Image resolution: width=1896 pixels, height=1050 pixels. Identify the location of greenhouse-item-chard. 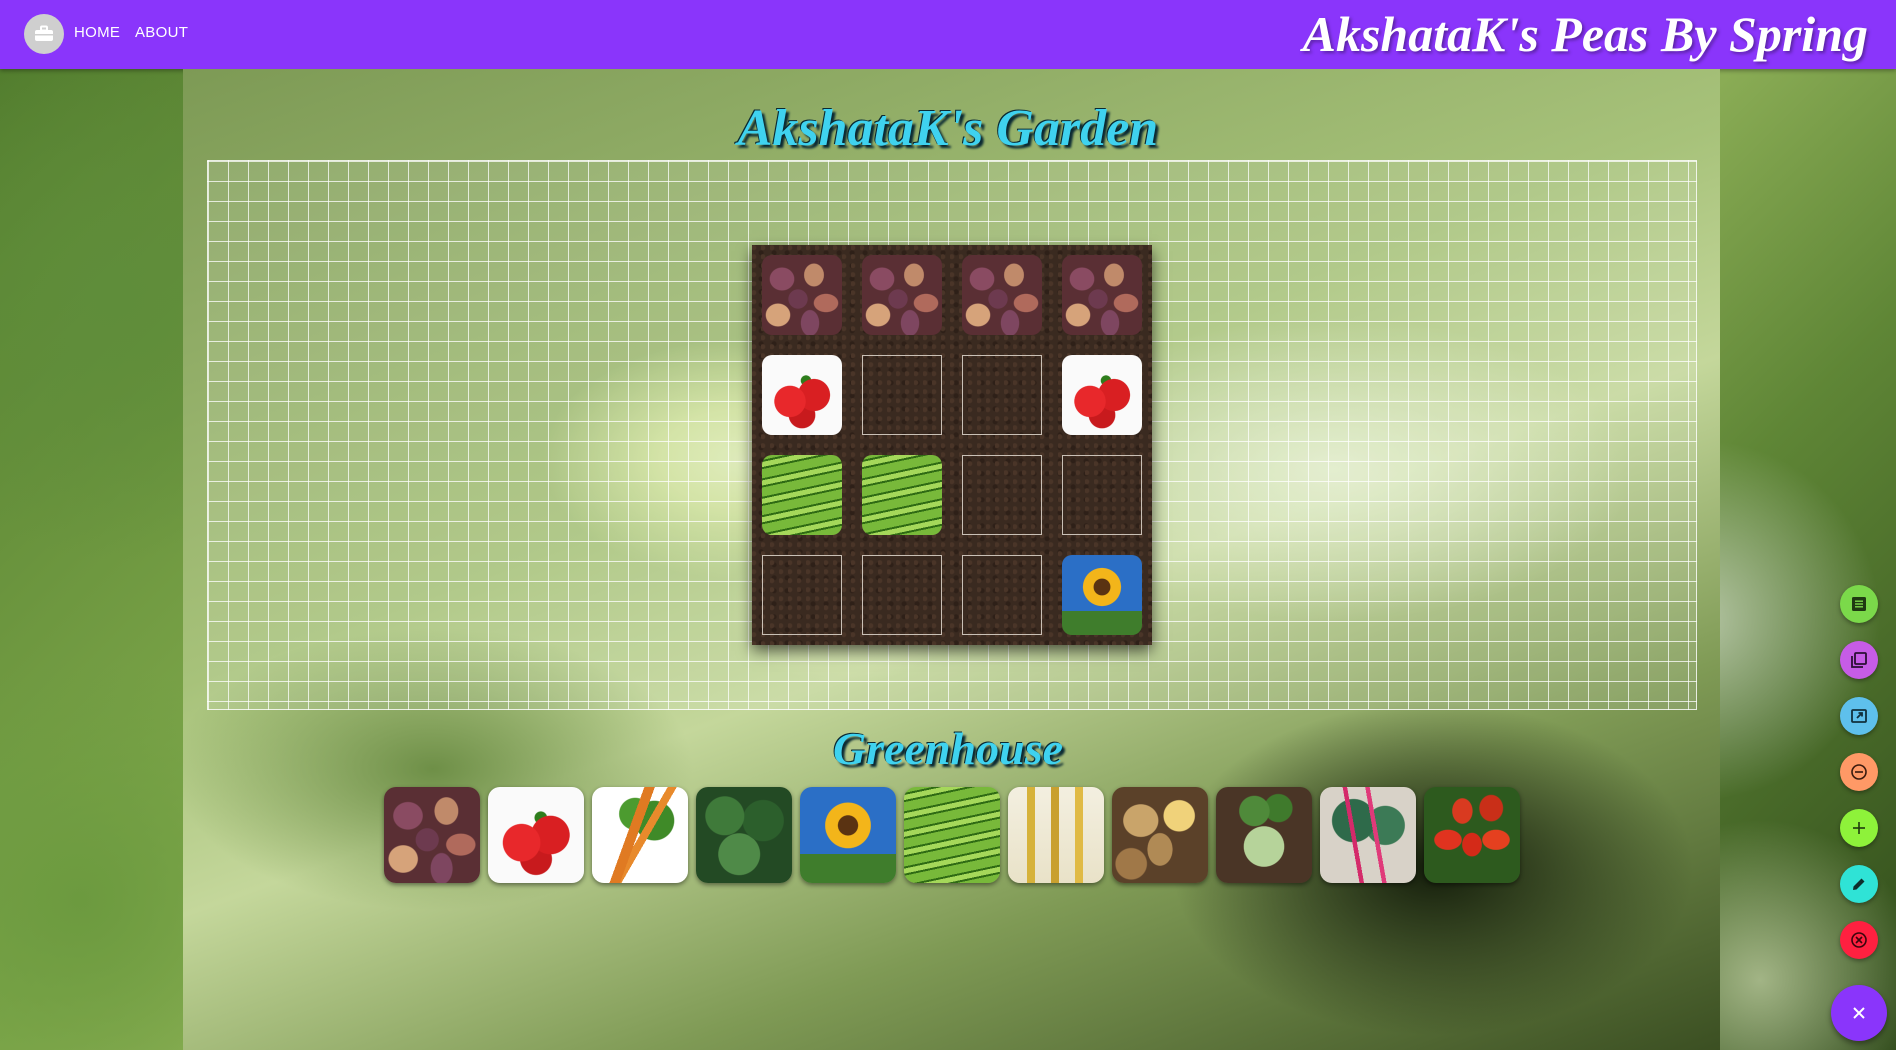
(1368, 835).